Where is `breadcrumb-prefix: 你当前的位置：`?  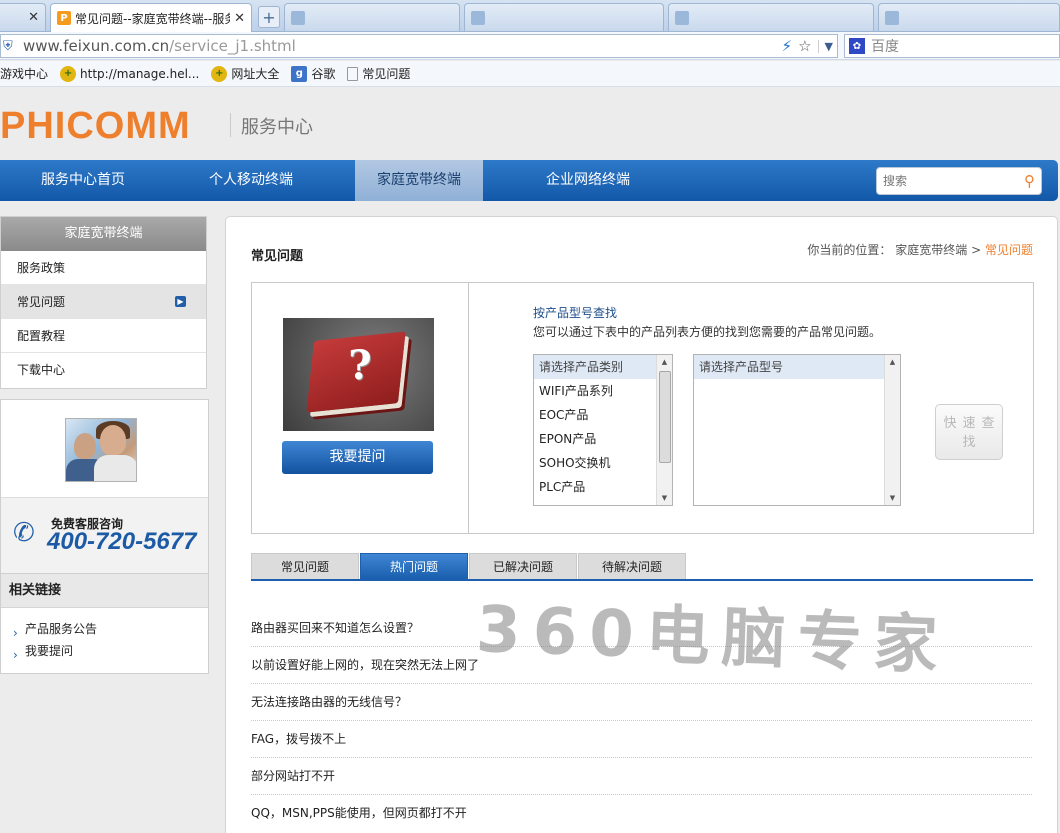 breadcrumb-prefix: 你当前的位置： is located at coordinates (849, 250).